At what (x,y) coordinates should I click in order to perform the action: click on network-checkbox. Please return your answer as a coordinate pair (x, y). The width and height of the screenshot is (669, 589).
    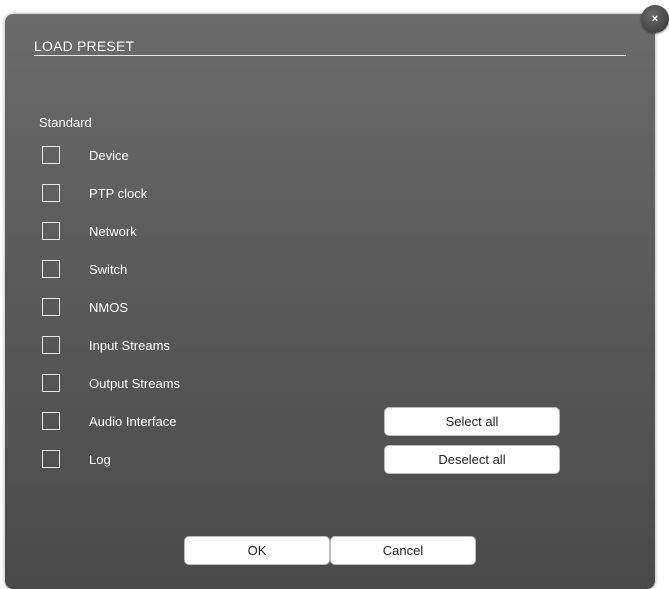
    Looking at the image, I should click on (51, 231).